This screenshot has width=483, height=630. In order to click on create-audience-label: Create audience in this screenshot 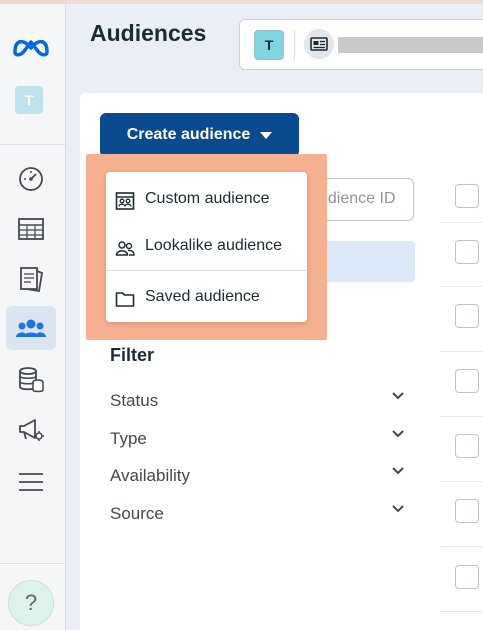, I will do `click(188, 134)`.